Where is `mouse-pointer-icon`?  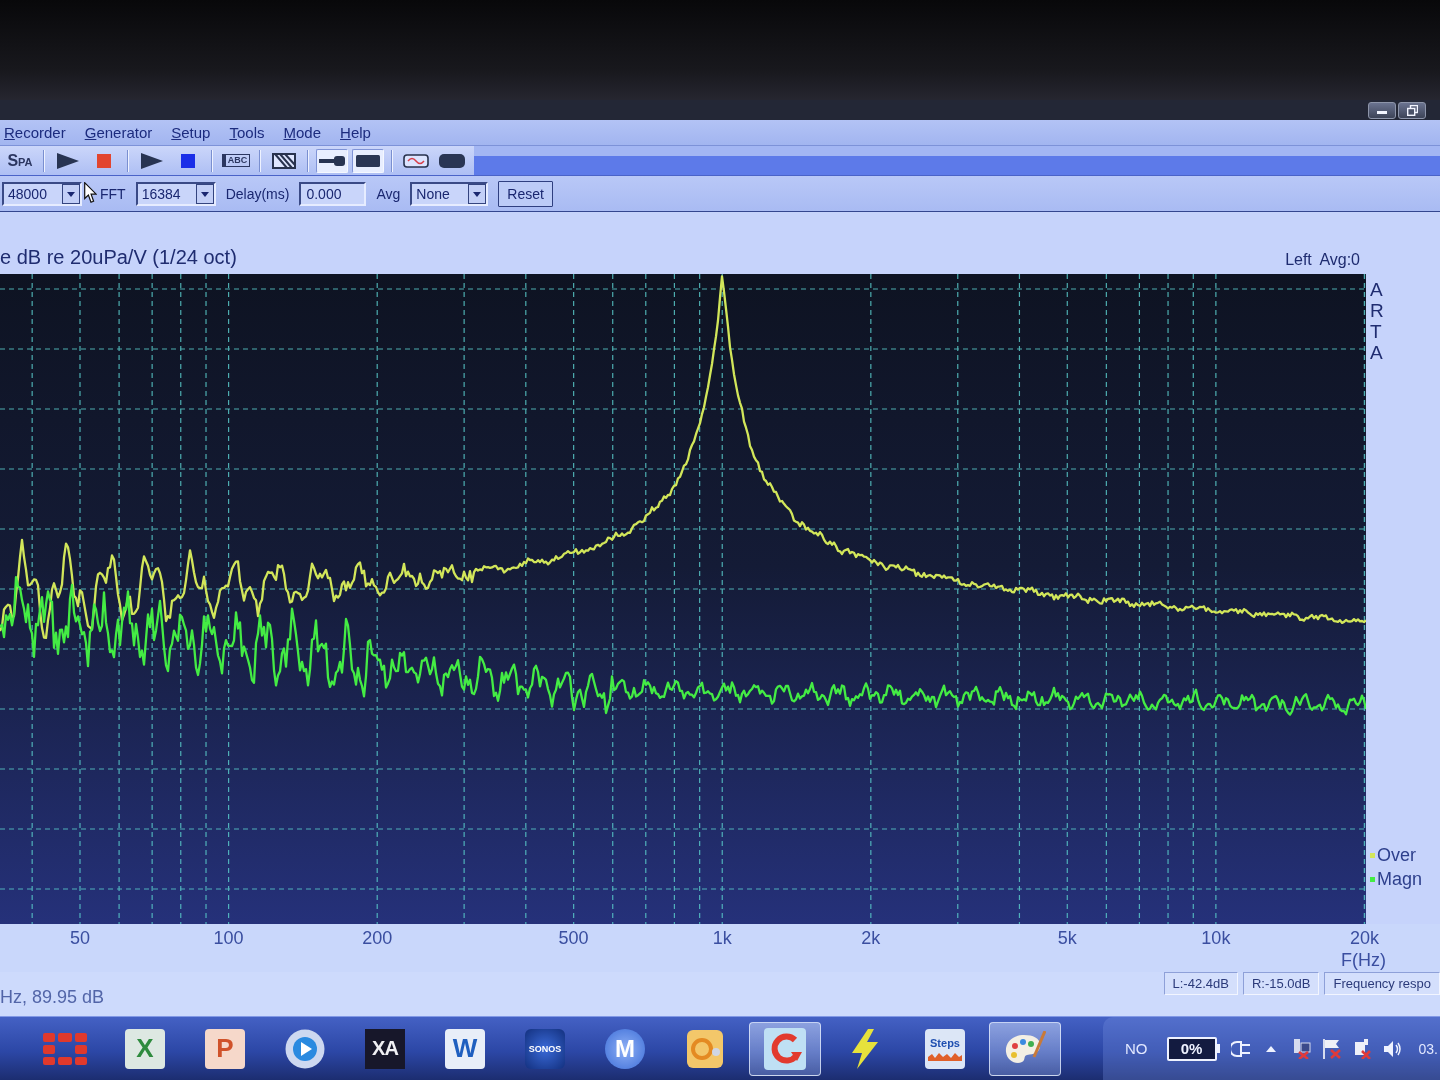
mouse-pointer-icon is located at coordinates (90, 192).